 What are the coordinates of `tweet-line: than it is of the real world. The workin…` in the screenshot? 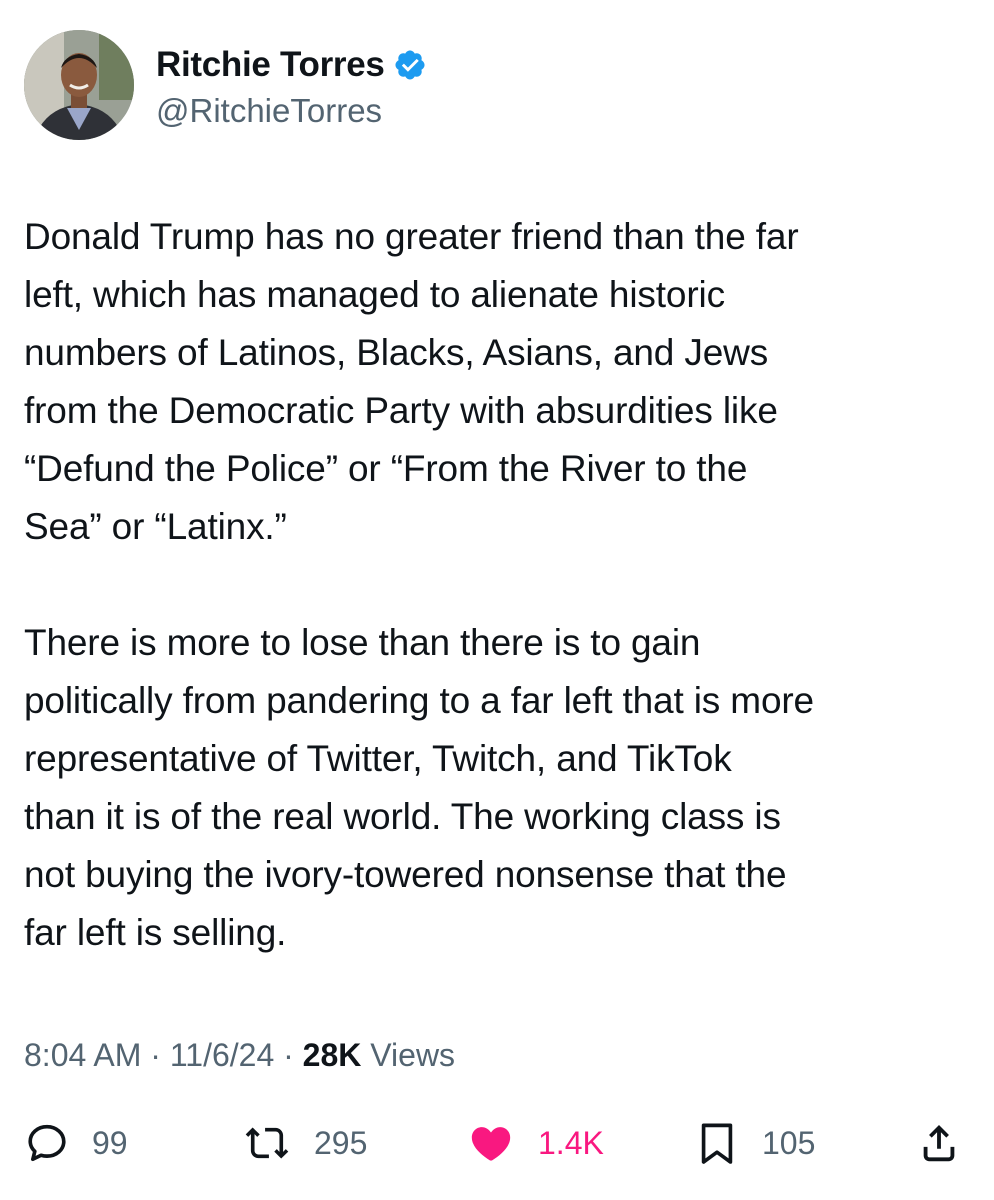 It's located at (402, 816).